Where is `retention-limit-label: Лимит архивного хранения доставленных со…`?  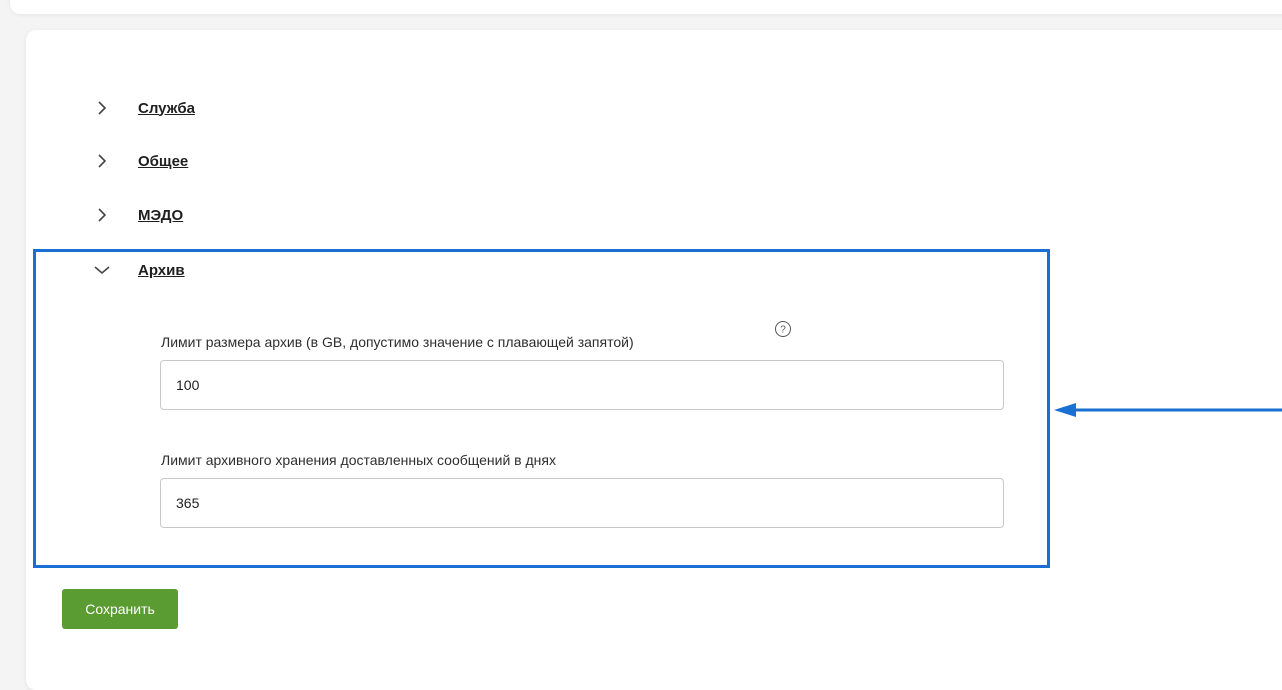 retention-limit-label: Лимит архивного хранения доставленных со… is located at coordinates (358, 460).